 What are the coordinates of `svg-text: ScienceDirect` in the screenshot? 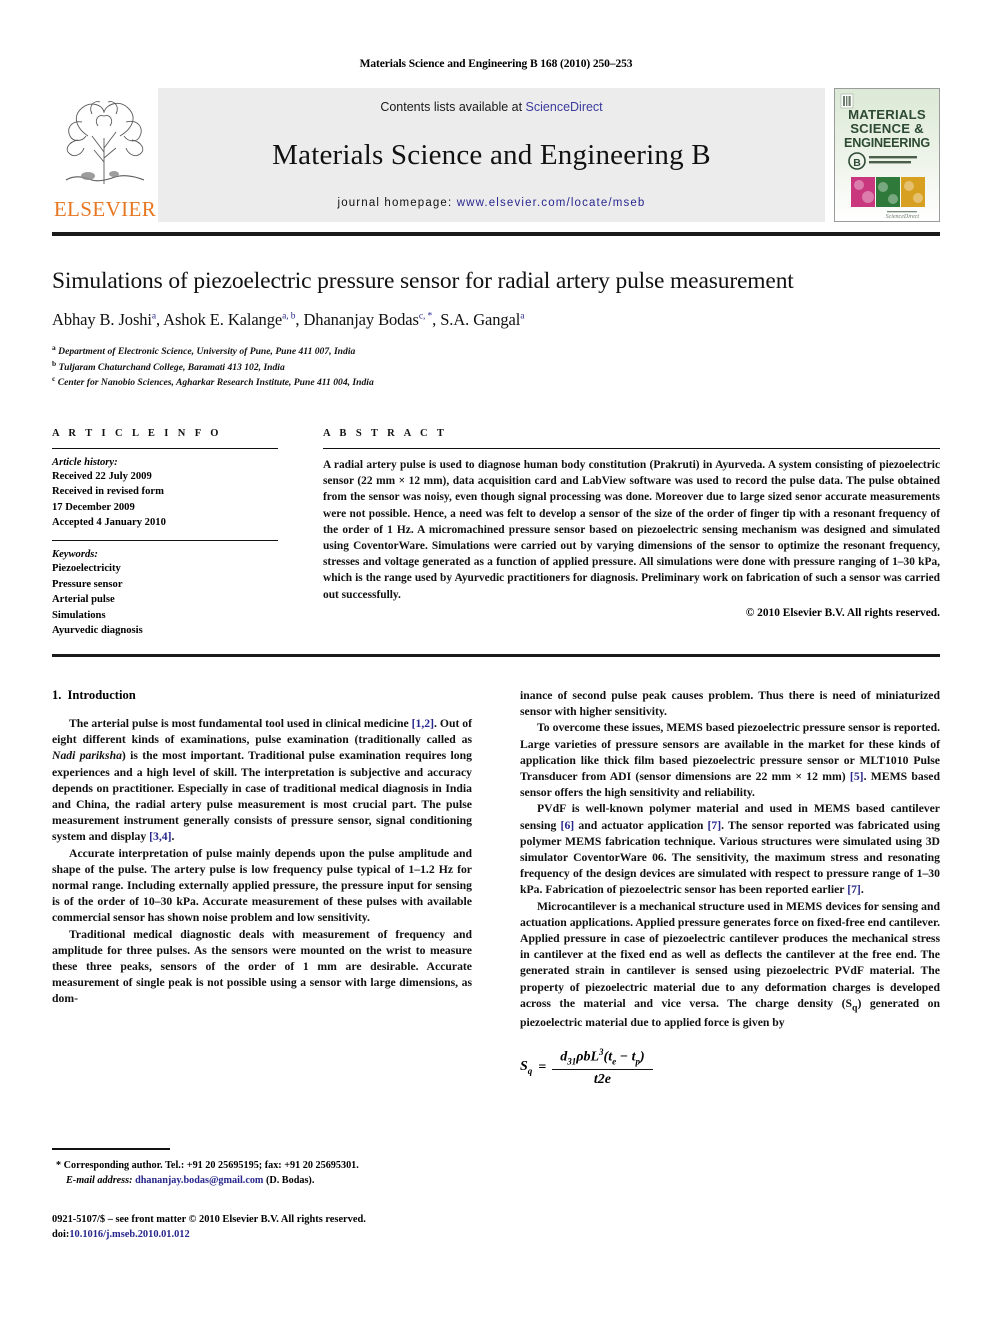 It's located at (903, 217).